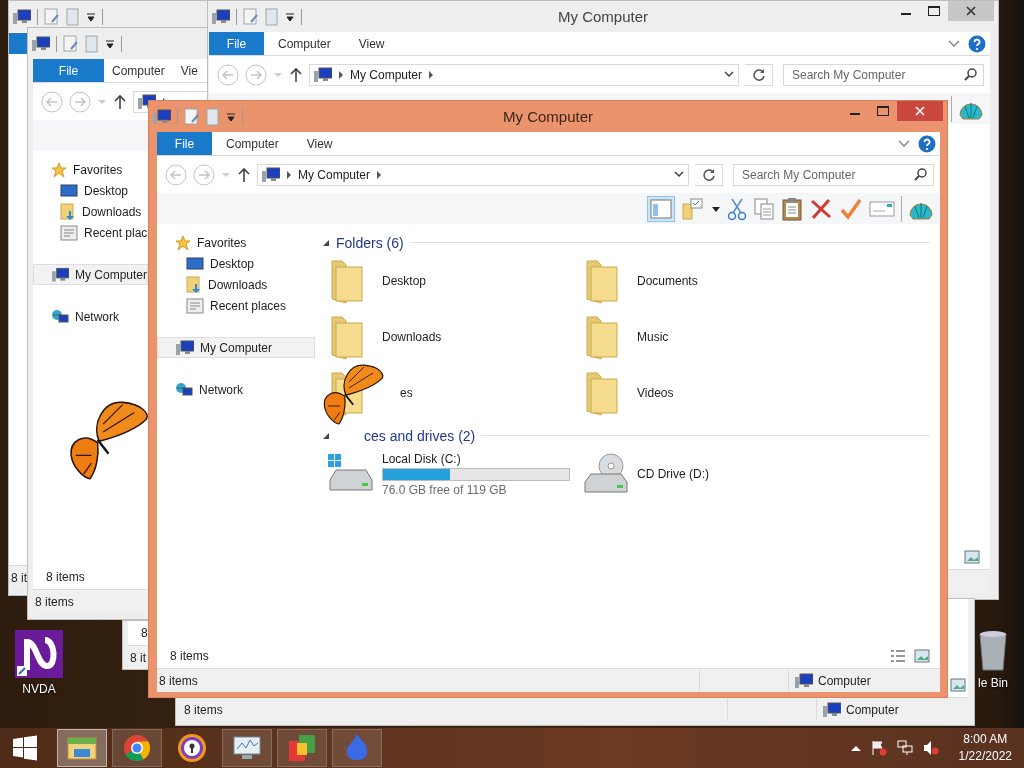  Describe the element at coordinates (693, 208) in the screenshot. I see `folder-options-icon` at that location.